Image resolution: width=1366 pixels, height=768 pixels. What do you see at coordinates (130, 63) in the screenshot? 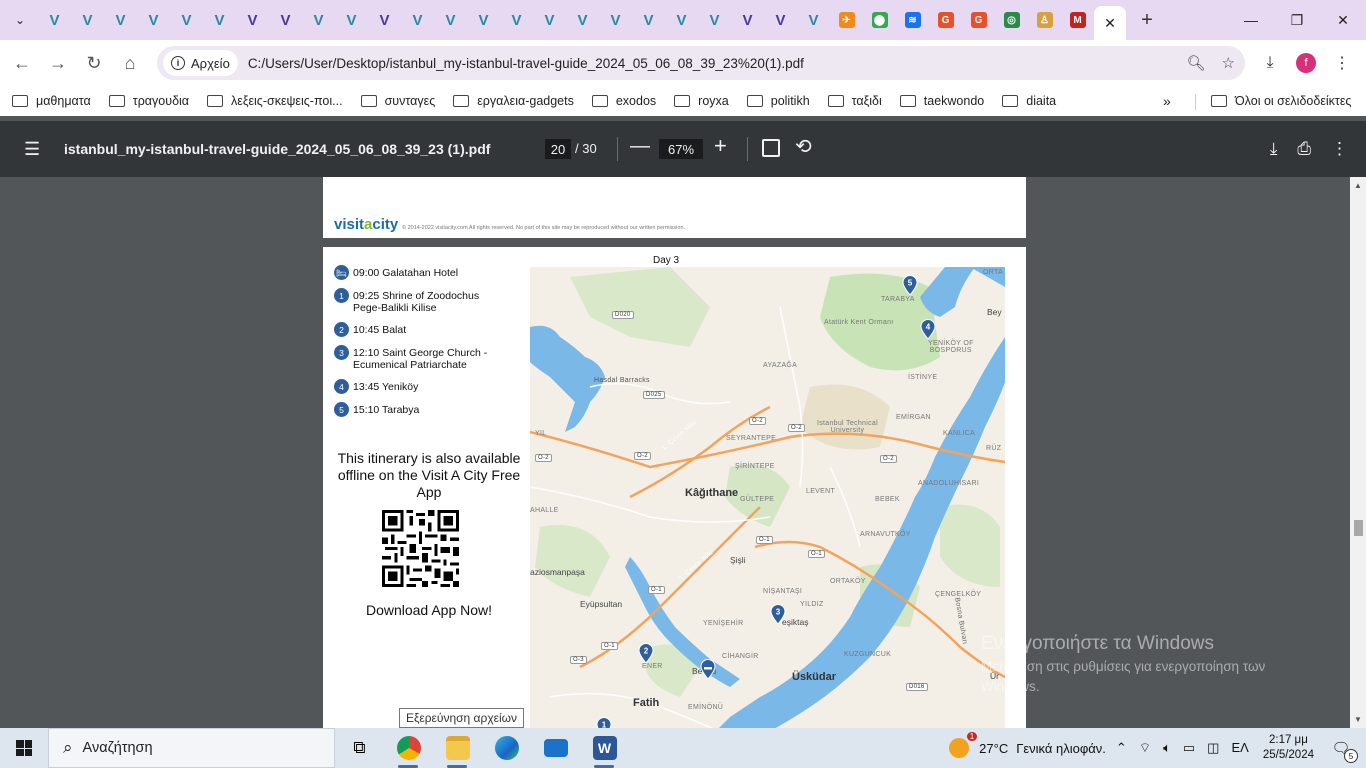
I see `home-button: ⌂` at bounding box center [130, 63].